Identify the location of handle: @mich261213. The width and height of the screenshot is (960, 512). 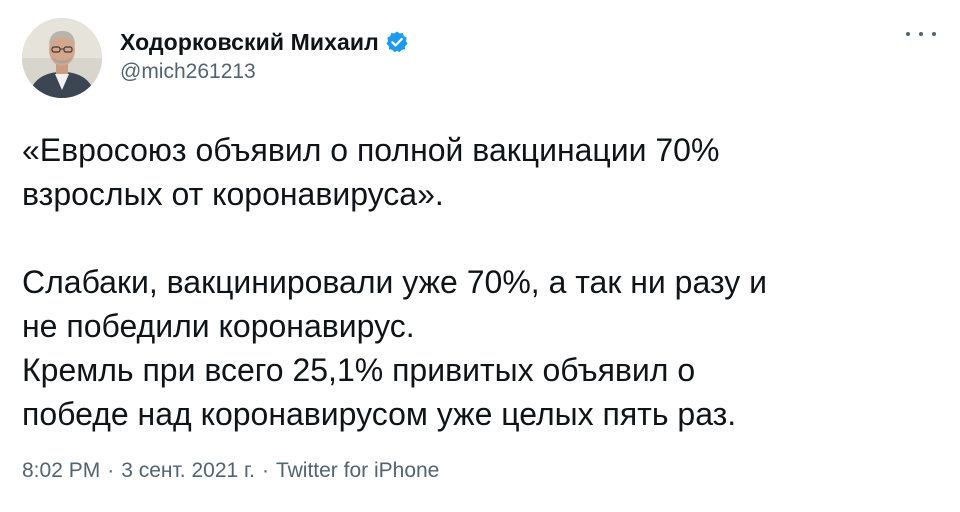
(264, 72).